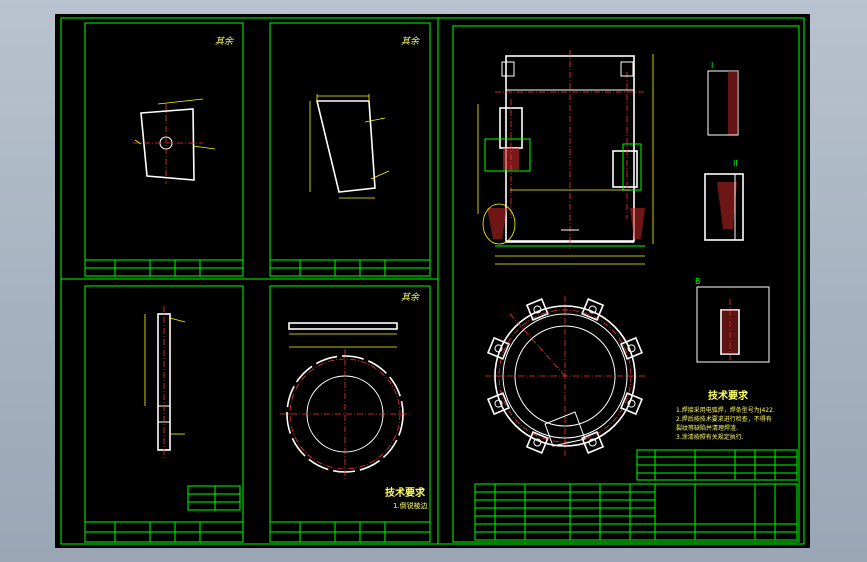  Describe the element at coordinates (410, 41) in the screenshot. I see `roughness-note-2: 其余` at that location.